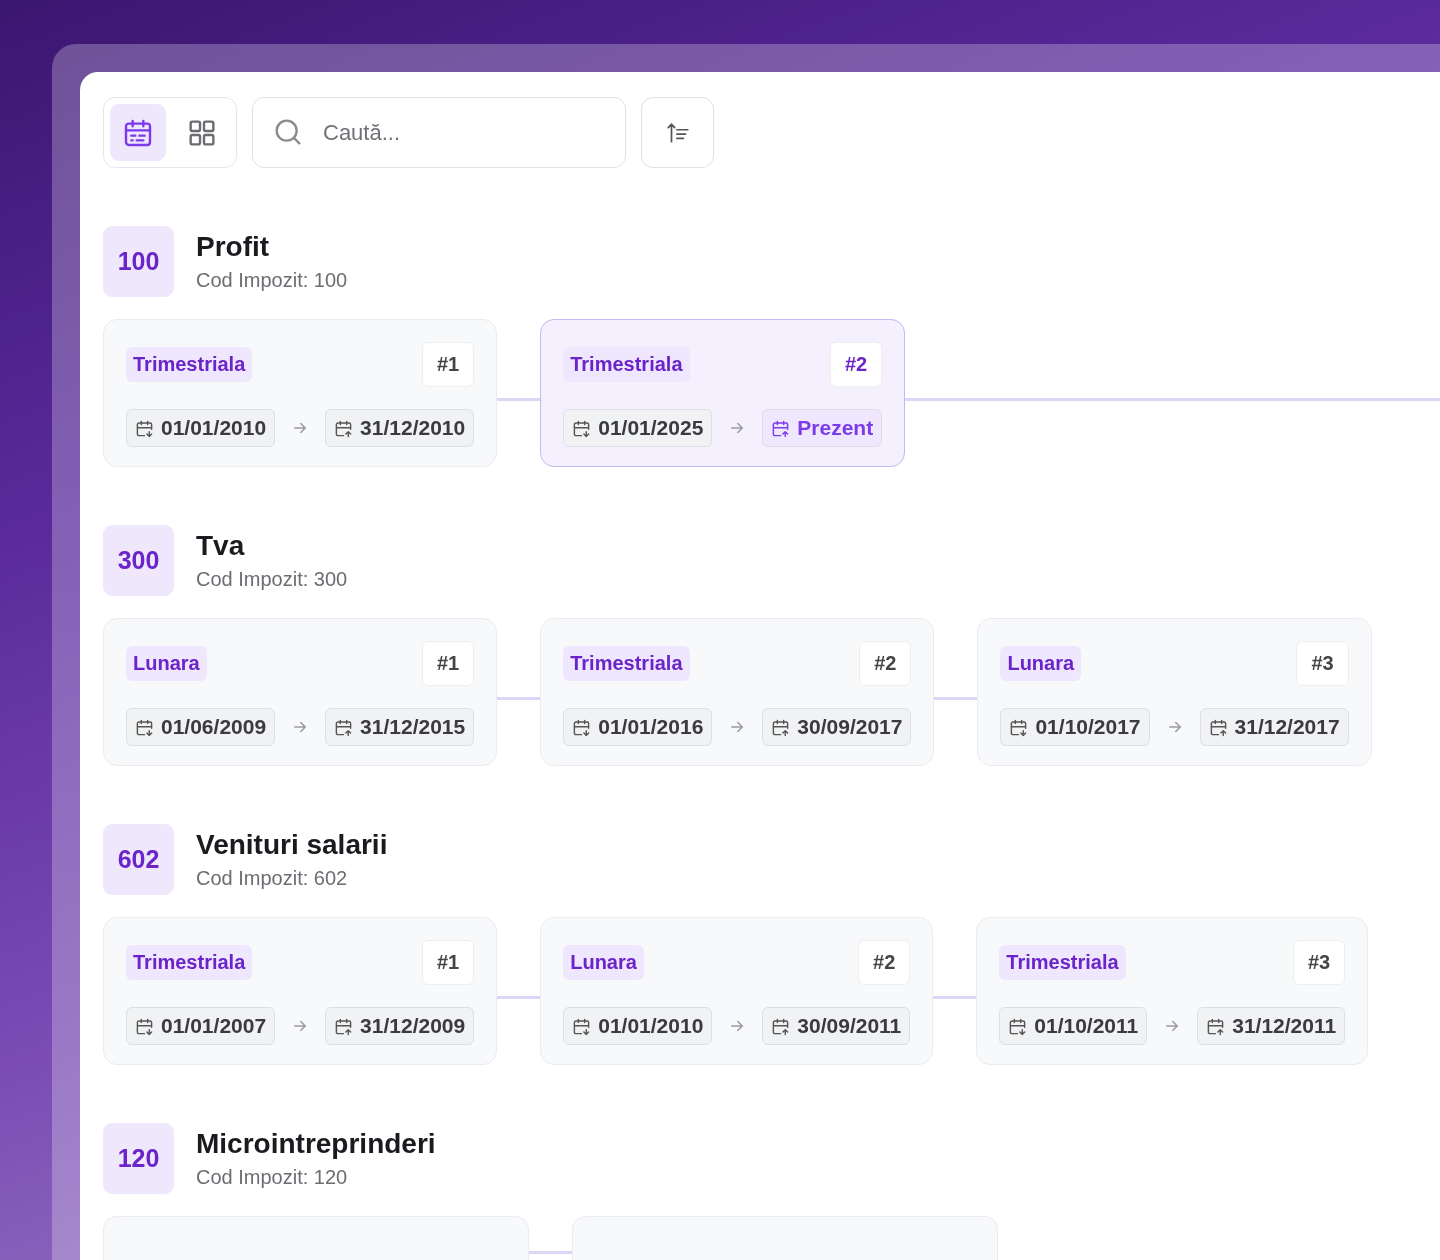  I want to click on start-date: 01/01/2007, so click(201, 1026).